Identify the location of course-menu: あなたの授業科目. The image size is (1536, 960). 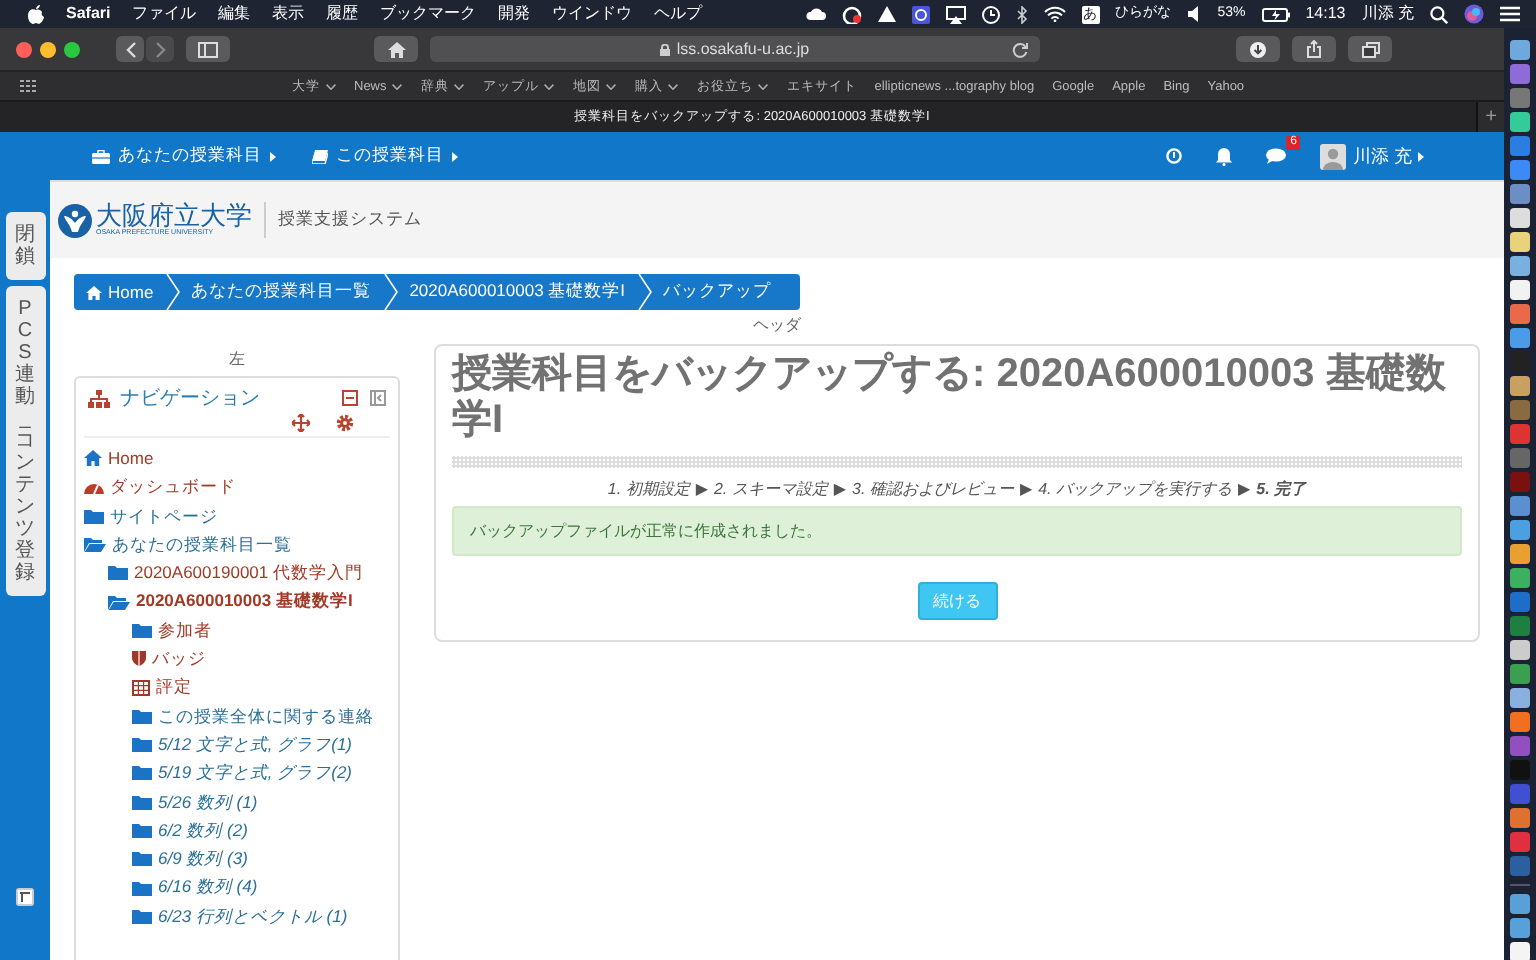
(184, 156).